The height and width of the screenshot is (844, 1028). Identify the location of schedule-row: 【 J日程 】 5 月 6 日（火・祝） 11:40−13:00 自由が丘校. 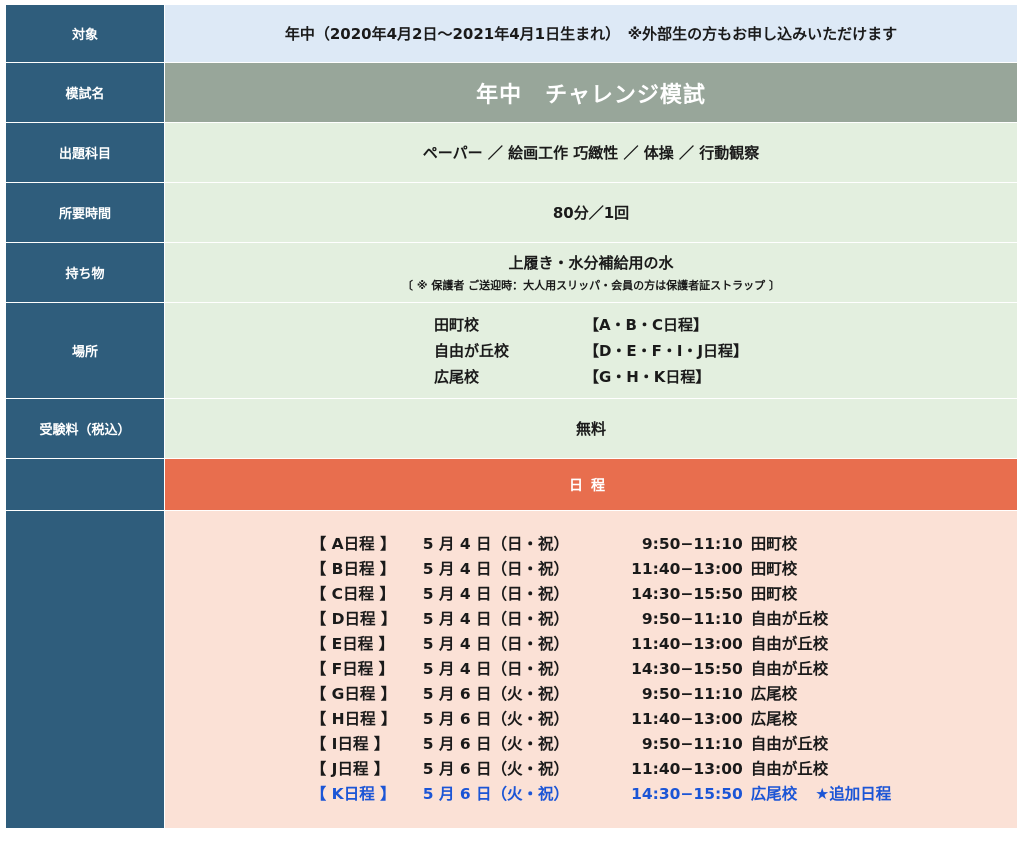
(601, 769).